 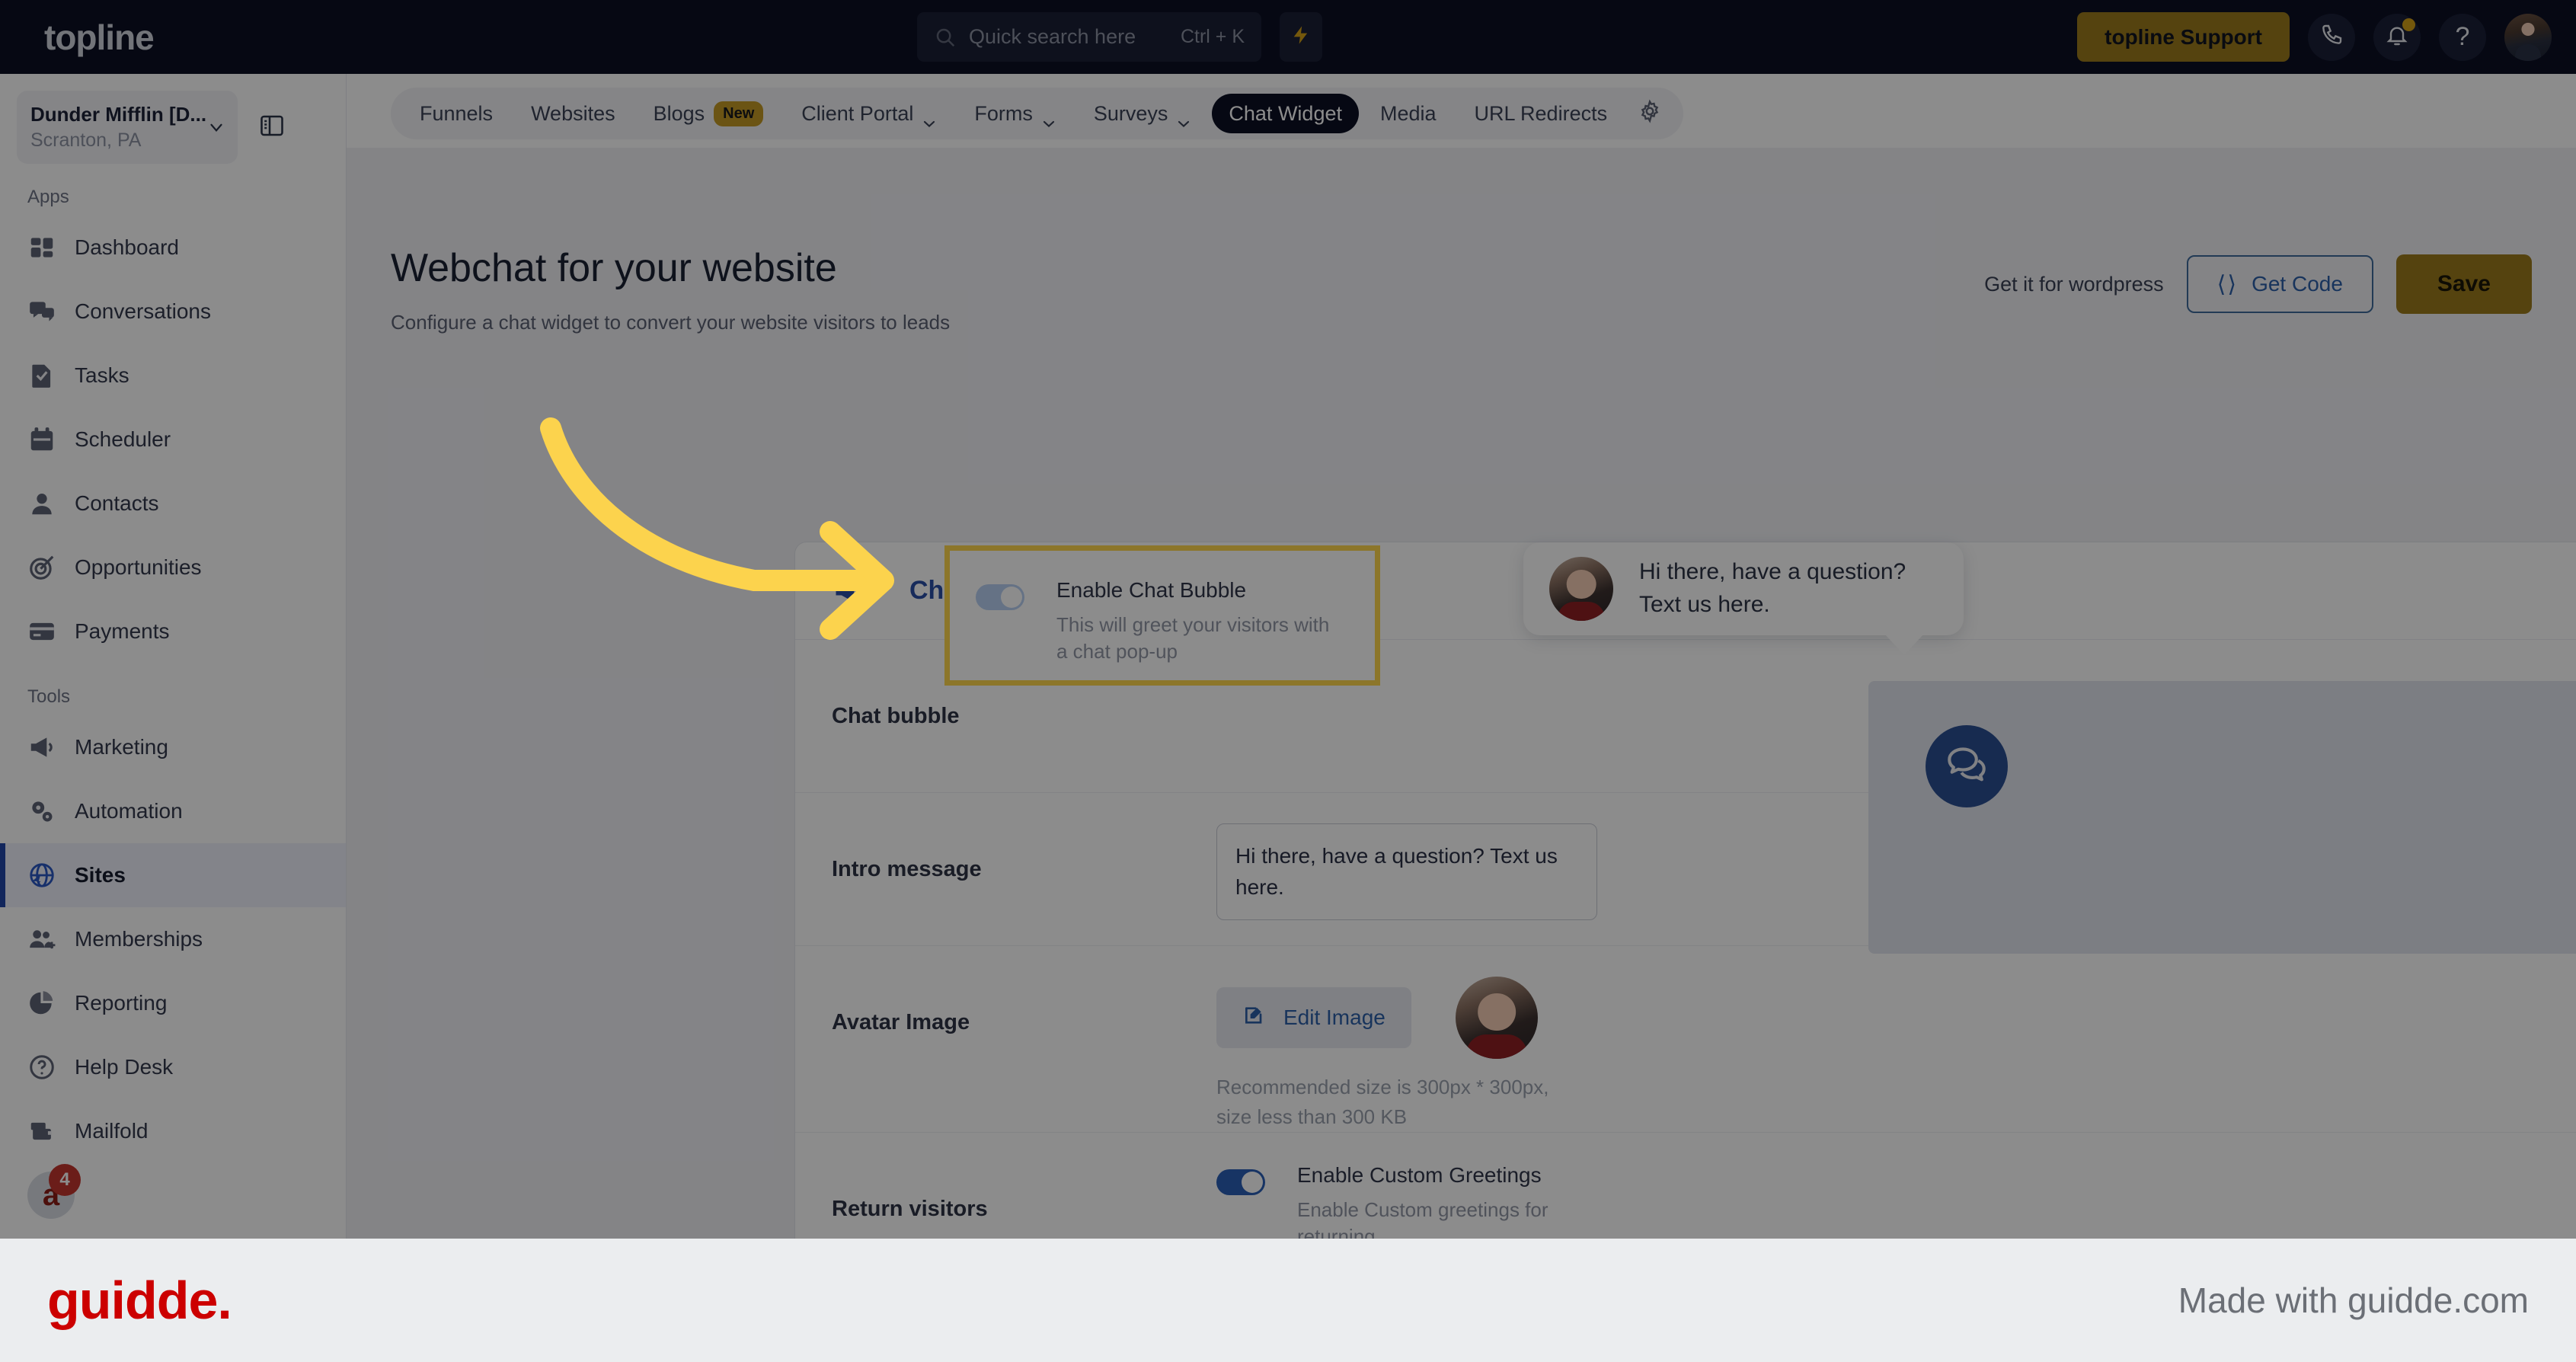 I want to click on tab-forms: Forms, so click(x=1015, y=113).